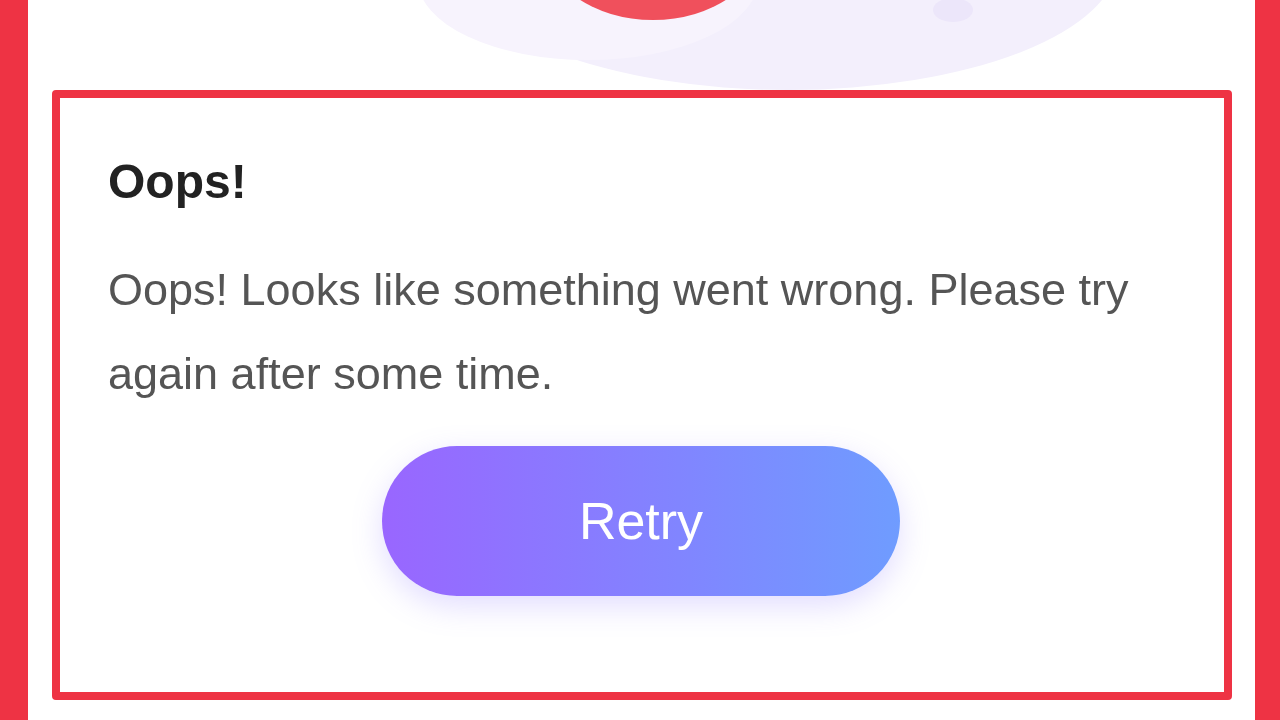 The image size is (1280, 720). I want to click on dialog-title: Oops!, so click(178, 182).